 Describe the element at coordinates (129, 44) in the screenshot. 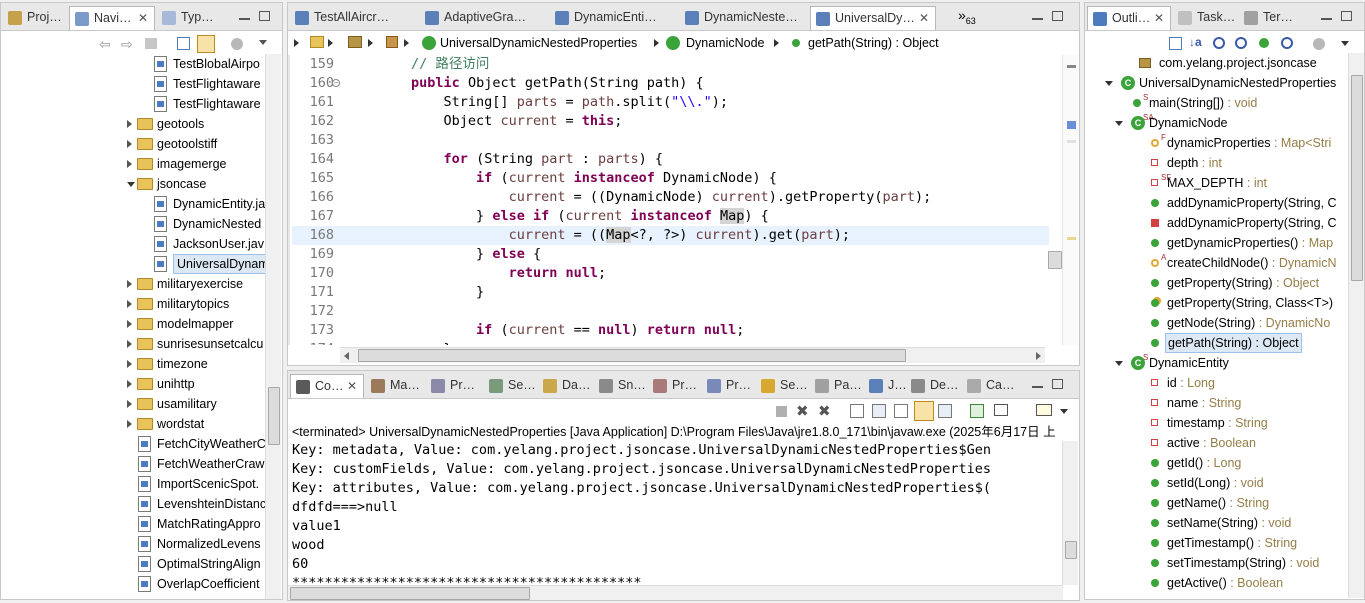

I see `forward-arrow-icon: ⇨` at that location.